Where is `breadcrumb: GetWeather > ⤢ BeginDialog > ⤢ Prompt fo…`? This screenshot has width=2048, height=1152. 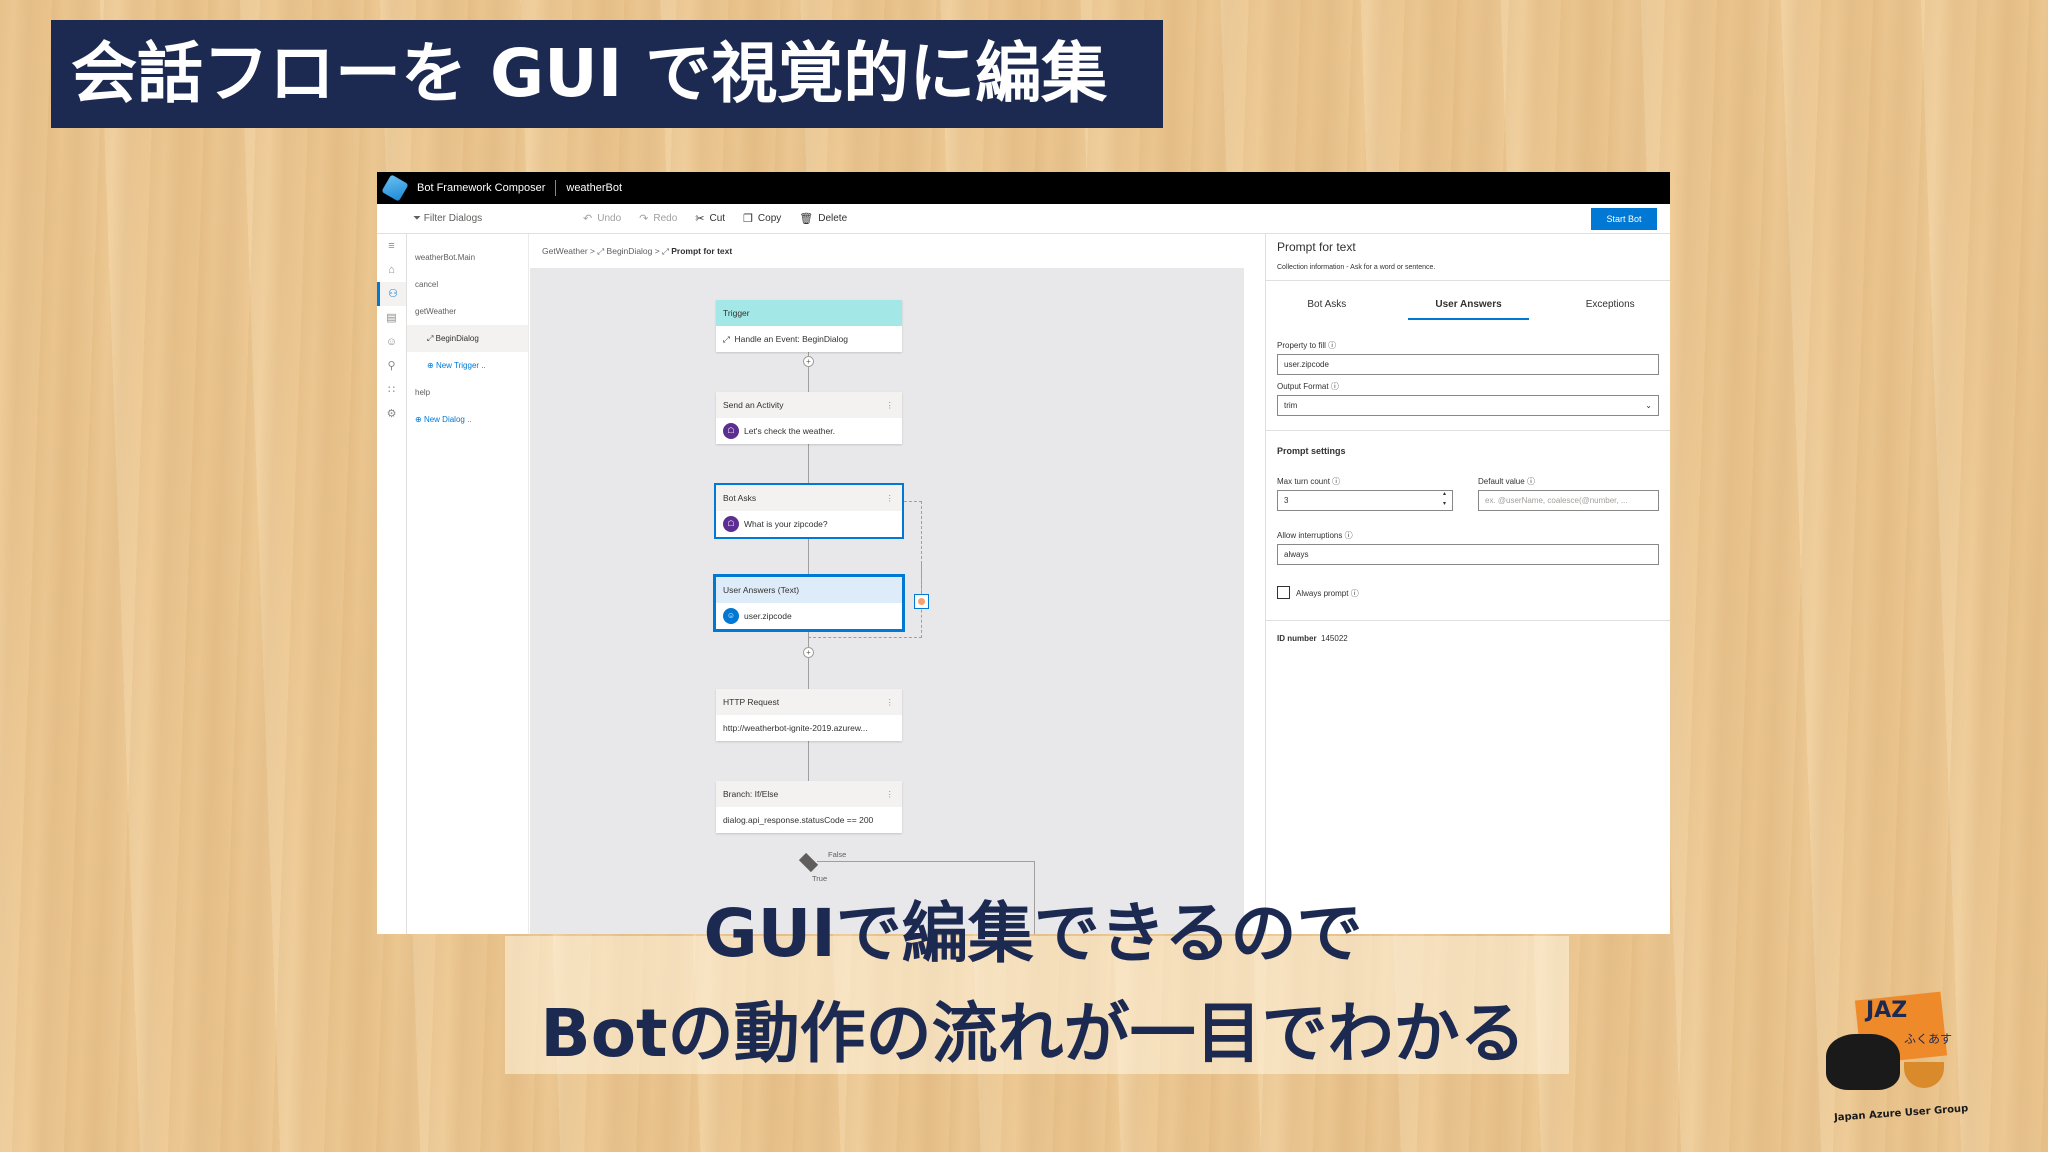 breadcrumb: GetWeather > ⤢ BeginDialog > ⤢ Prompt fo… is located at coordinates (887, 251).